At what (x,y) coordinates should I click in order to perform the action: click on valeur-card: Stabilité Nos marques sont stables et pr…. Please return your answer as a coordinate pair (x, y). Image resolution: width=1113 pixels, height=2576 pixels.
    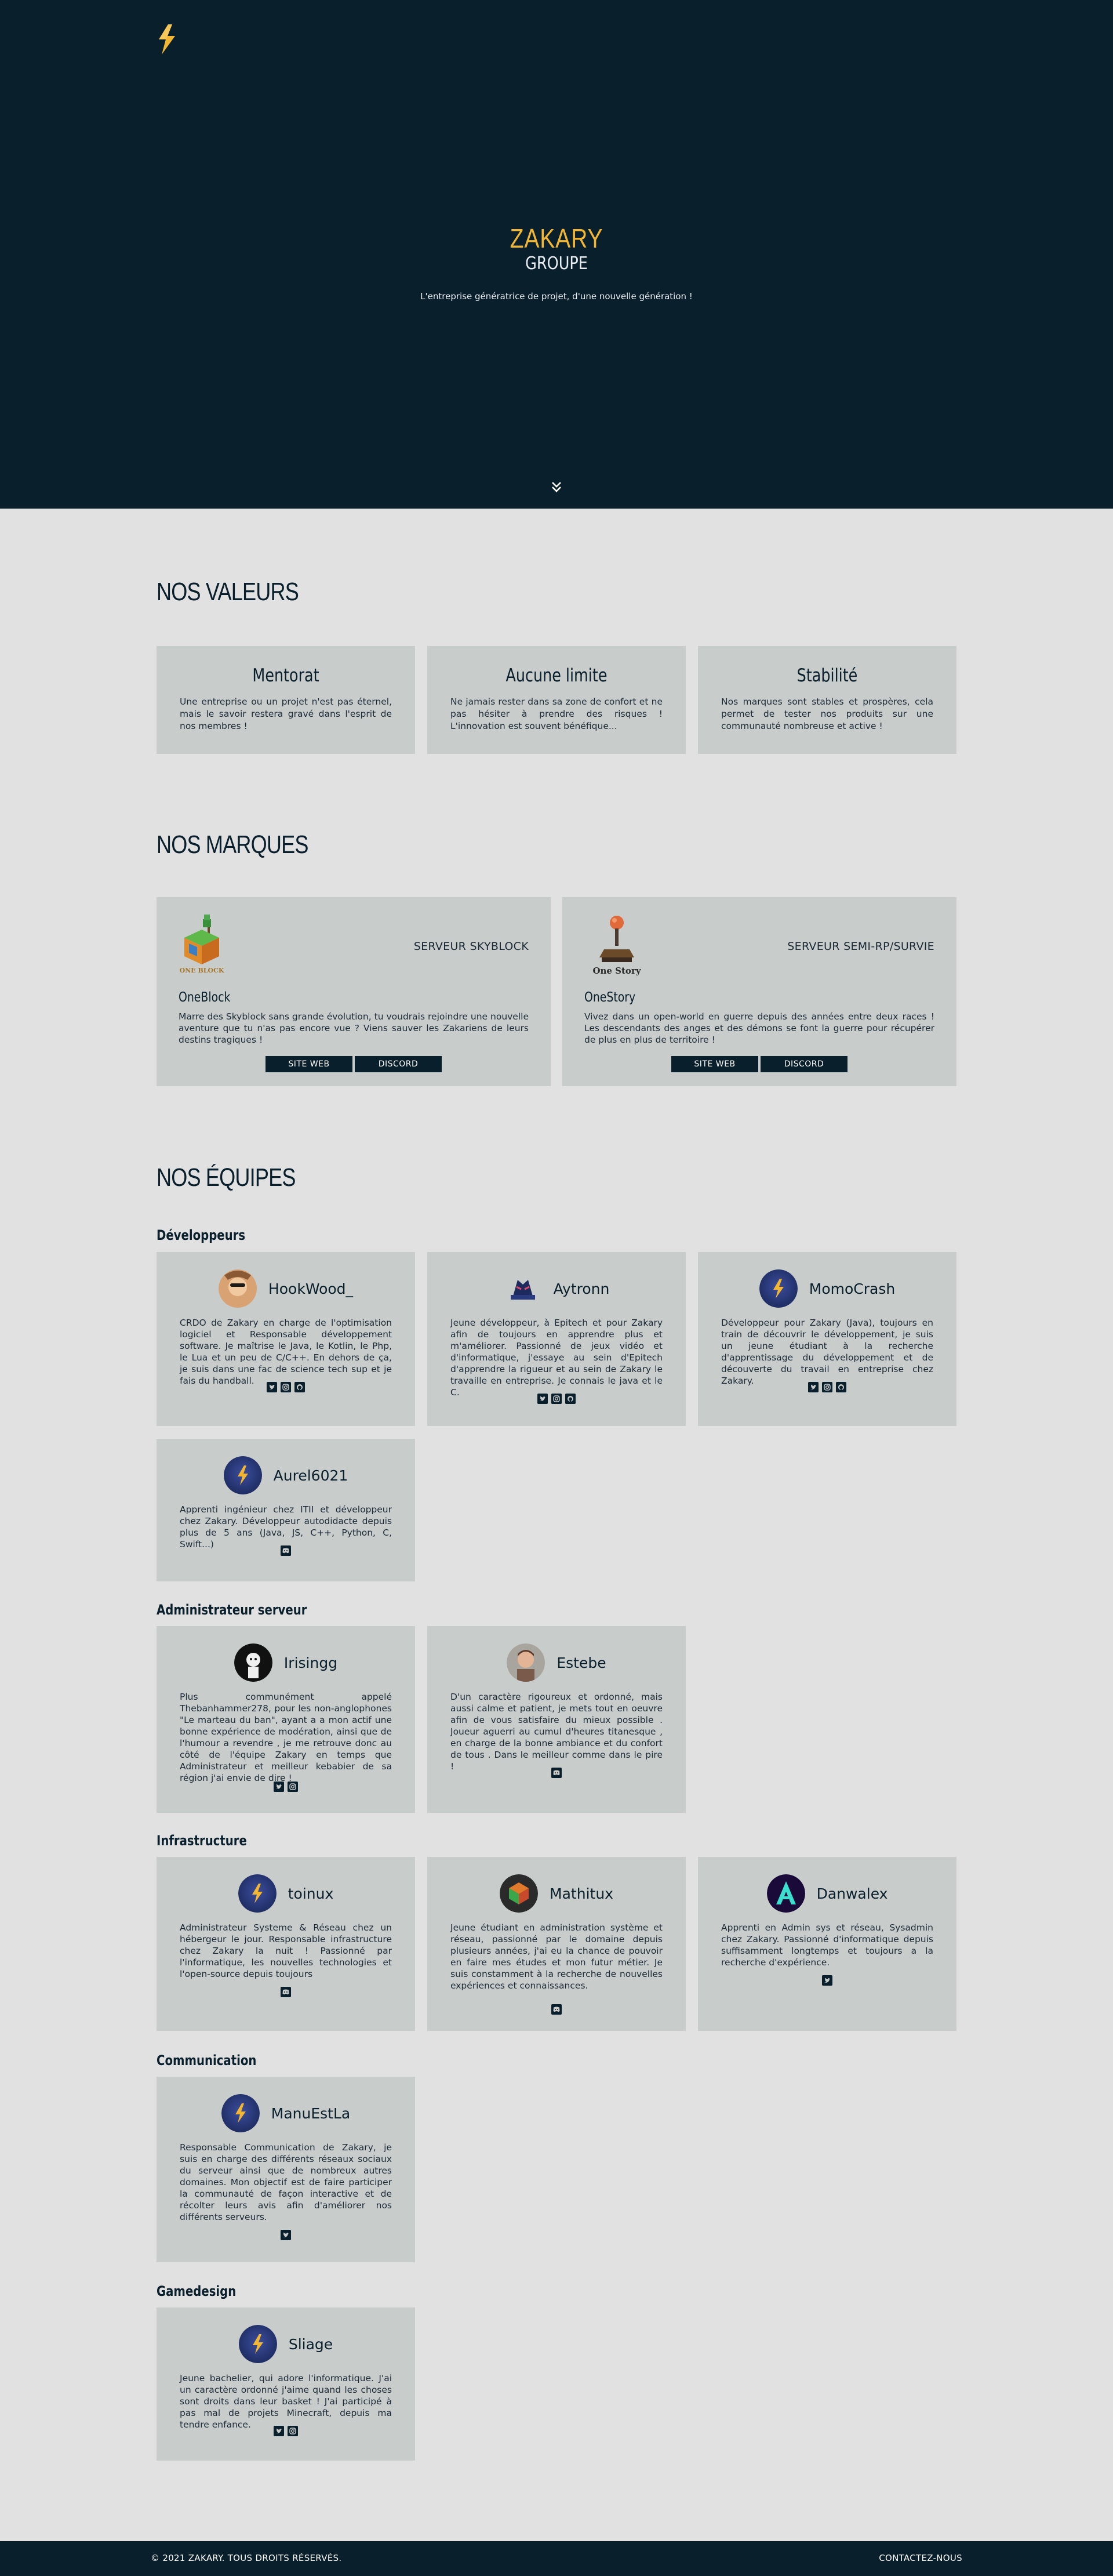
    Looking at the image, I should click on (827, 700).